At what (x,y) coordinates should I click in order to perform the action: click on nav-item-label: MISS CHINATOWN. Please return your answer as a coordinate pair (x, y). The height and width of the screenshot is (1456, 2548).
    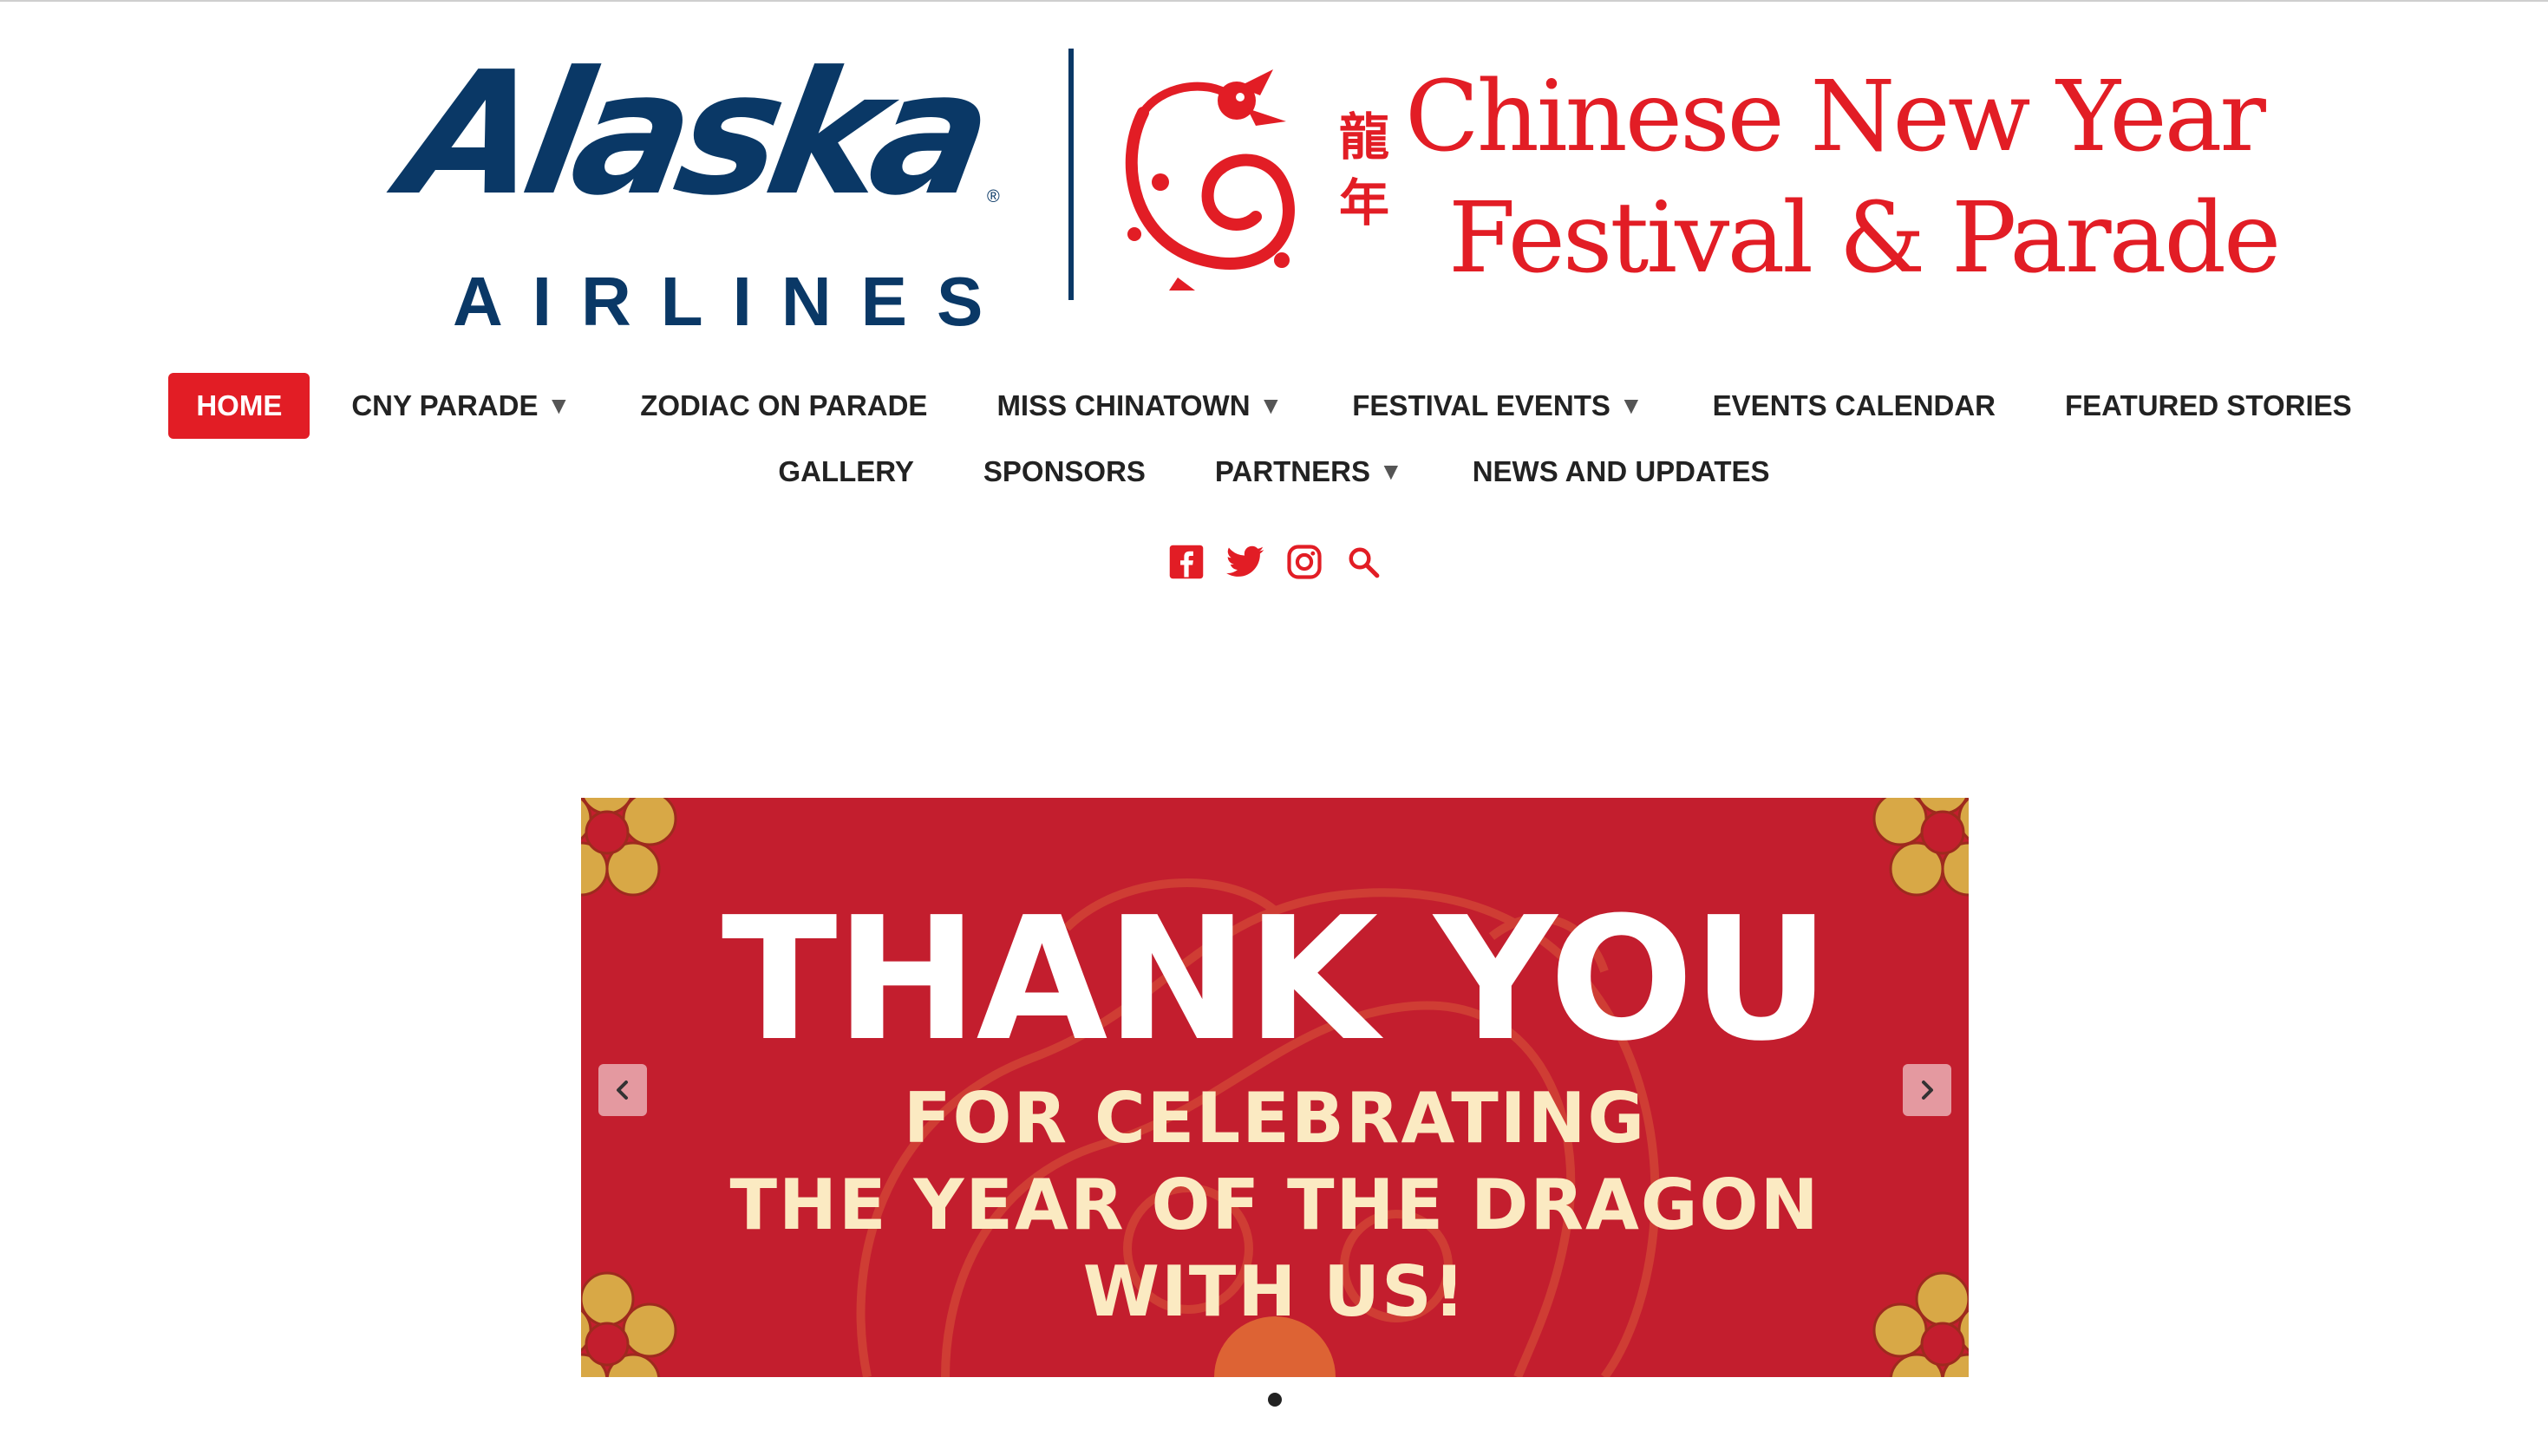
    Looking at the image, I should click on (1123, 405).